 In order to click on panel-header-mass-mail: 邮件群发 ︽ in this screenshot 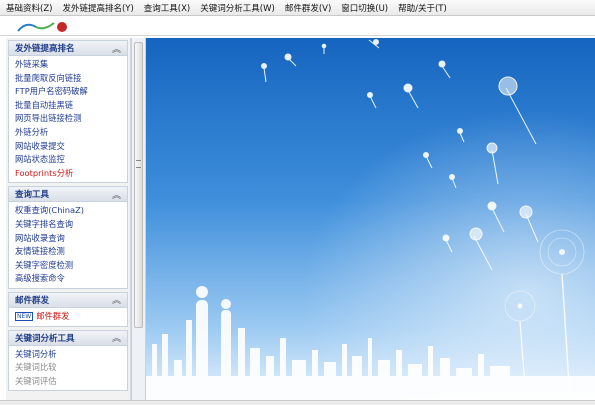, I will do `click(68, 300)`.